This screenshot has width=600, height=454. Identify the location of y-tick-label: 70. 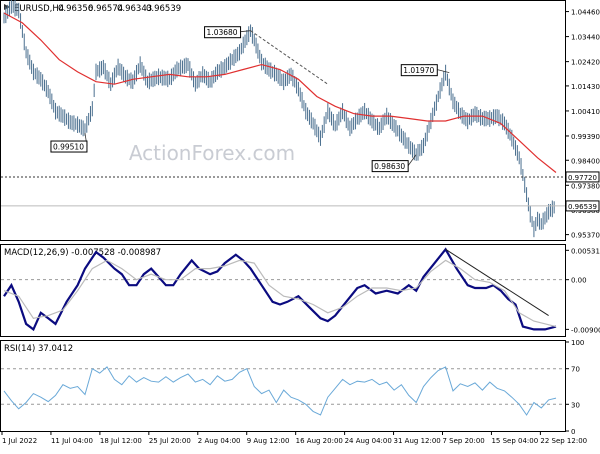
(575, 370).